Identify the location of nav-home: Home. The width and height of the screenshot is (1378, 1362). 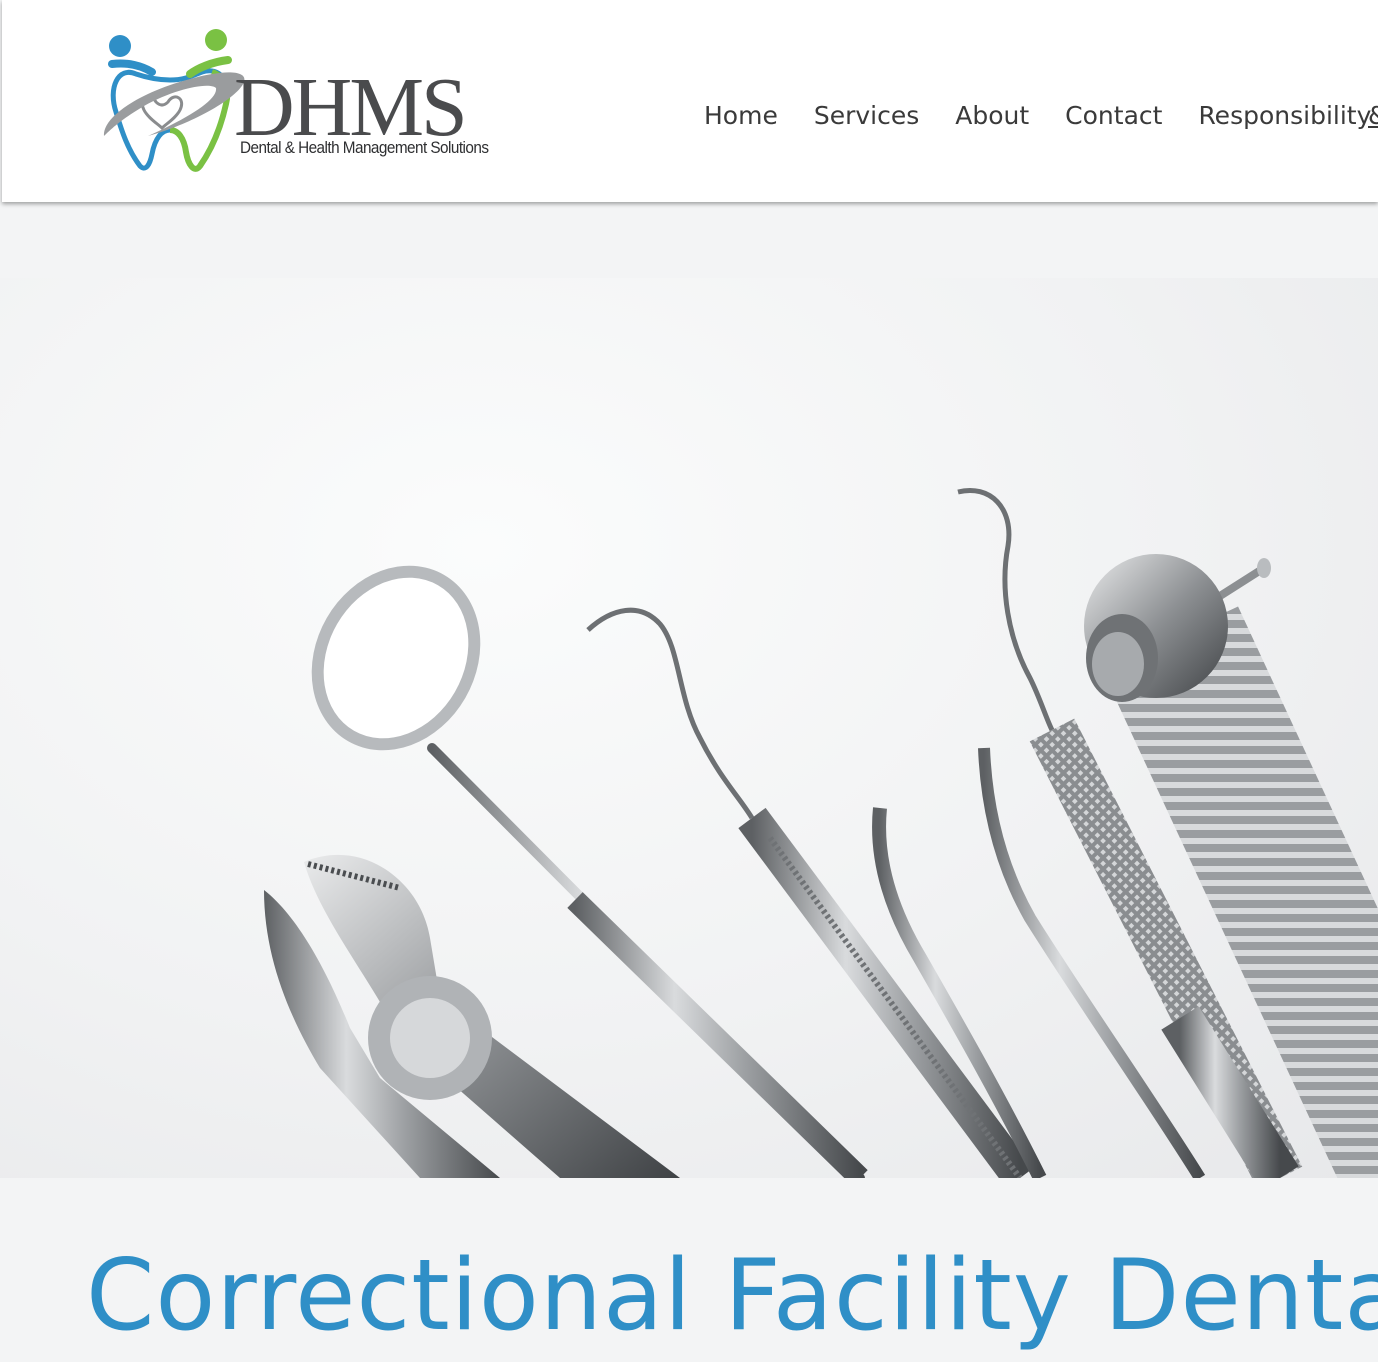
(741, 116).